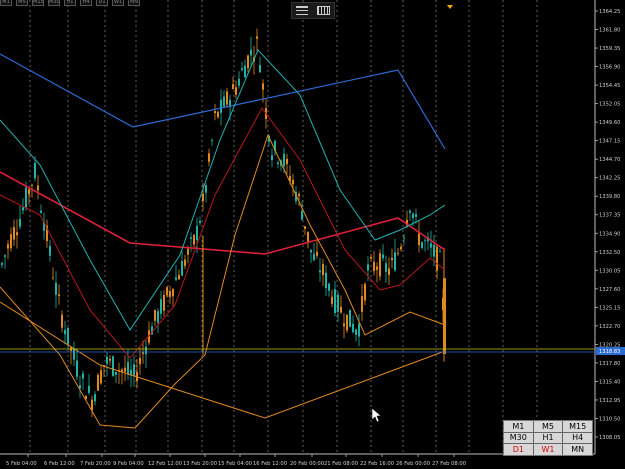 This screenshot has width=625, height=469. What do you see at coordinates (609, 31) in the screenshot?
I see `price-label: 1361.80` at bounding box center [609, 31].